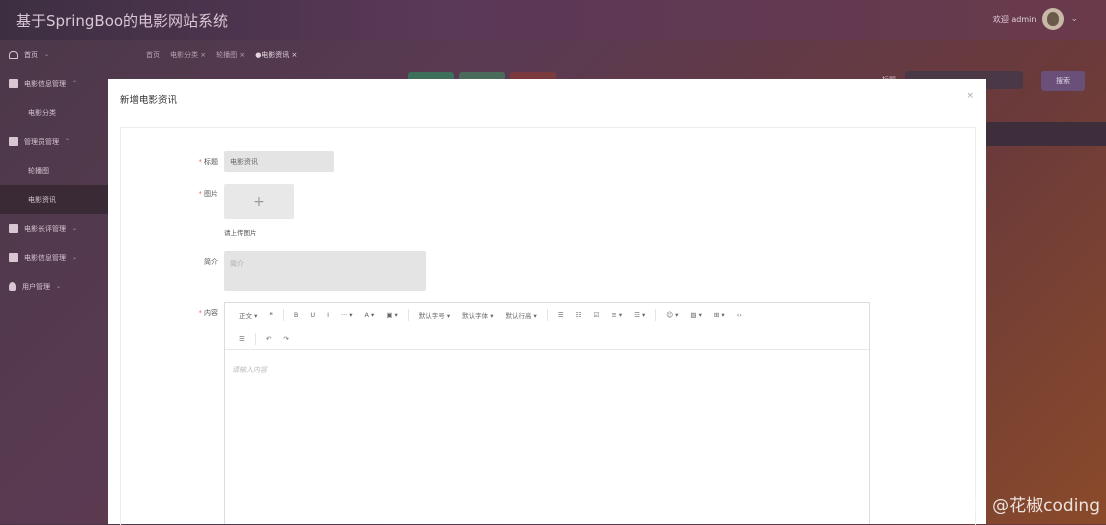  Describe the element at coordinates (211, 162) in the screenshot. I see `title-label-text: 标题` at that location.